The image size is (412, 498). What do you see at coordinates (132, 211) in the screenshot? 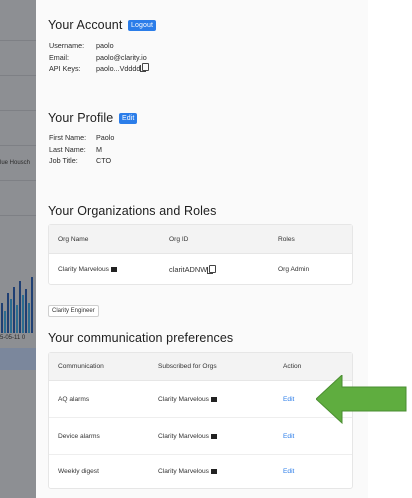
I see `orgs-title: Your Organizations and Roles` at bounding box center [132, 211].